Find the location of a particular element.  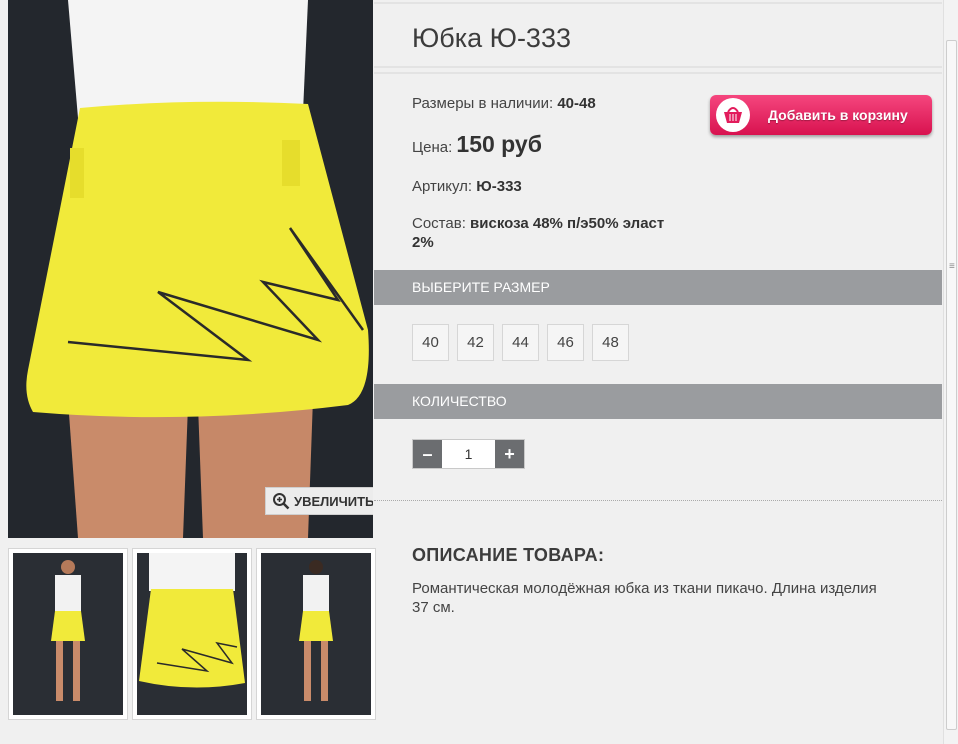

size-options: 40 42 44 46 48 is located at coordinates (520, 342).